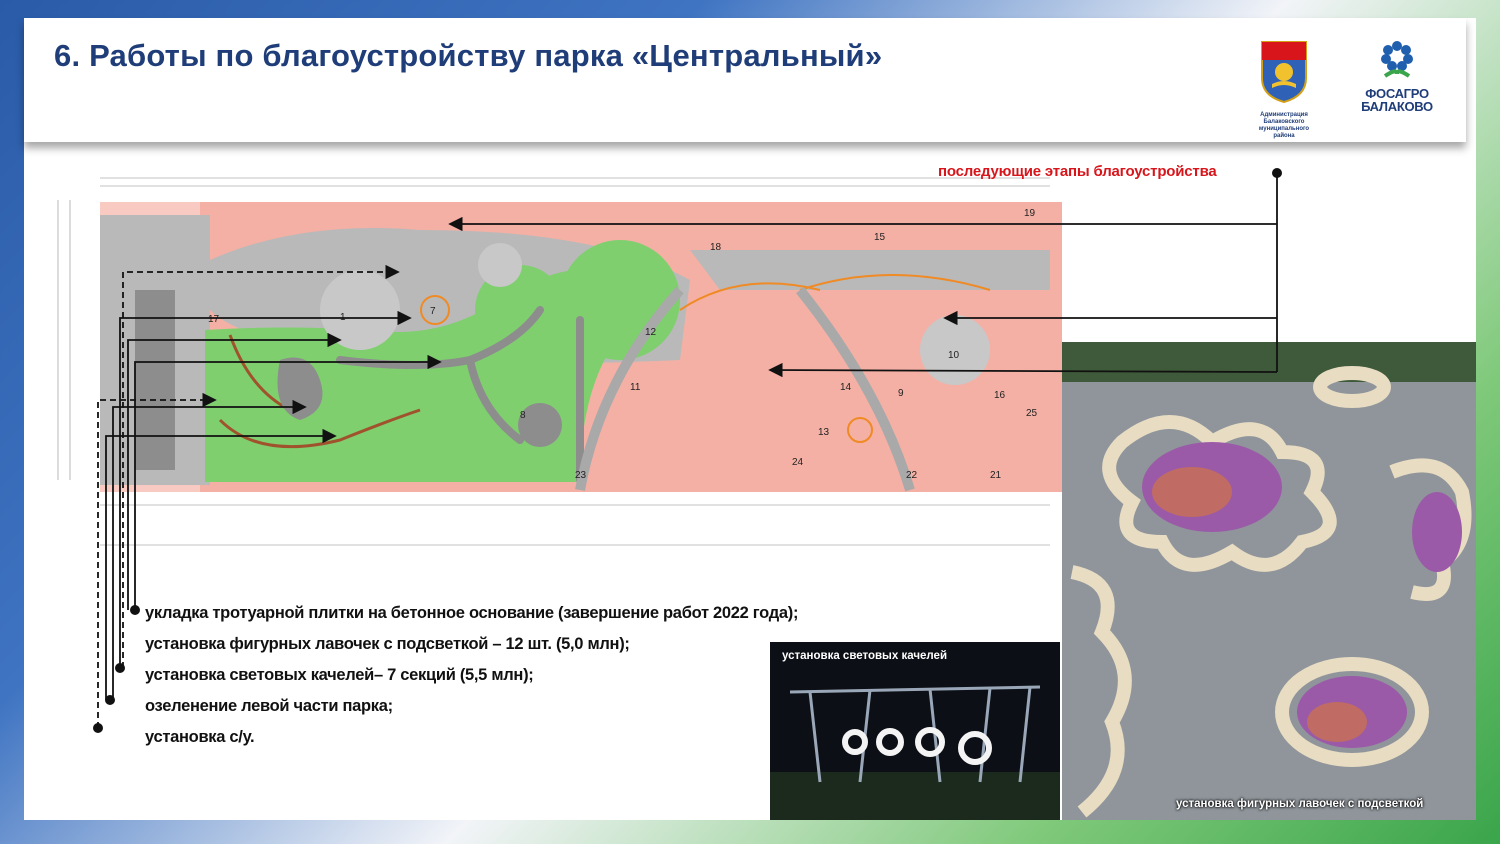  I want to click on next-stages-label: последующие этапы благоустройства, so click(1077, 171).